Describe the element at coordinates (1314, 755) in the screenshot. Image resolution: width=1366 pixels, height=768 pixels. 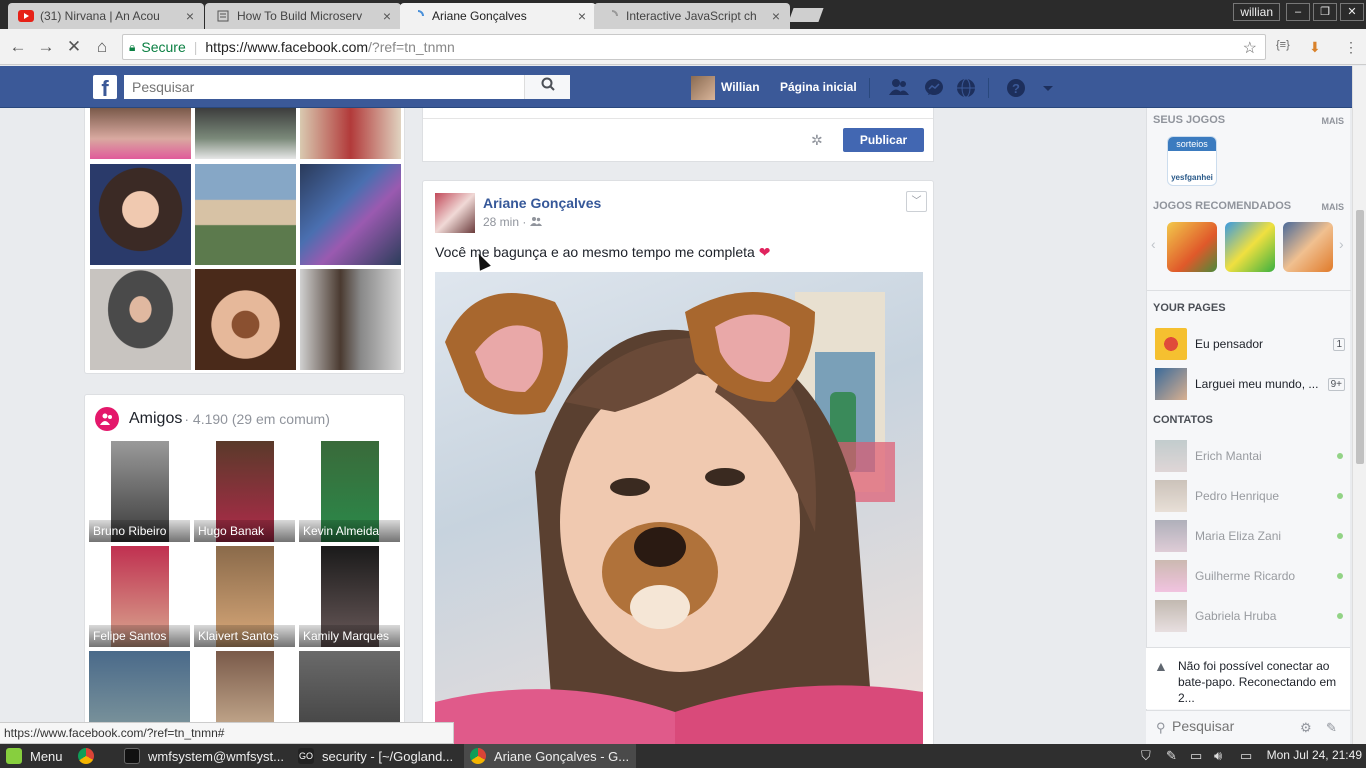
I see `clock: Mon Jul 24, 21:49` at that location.